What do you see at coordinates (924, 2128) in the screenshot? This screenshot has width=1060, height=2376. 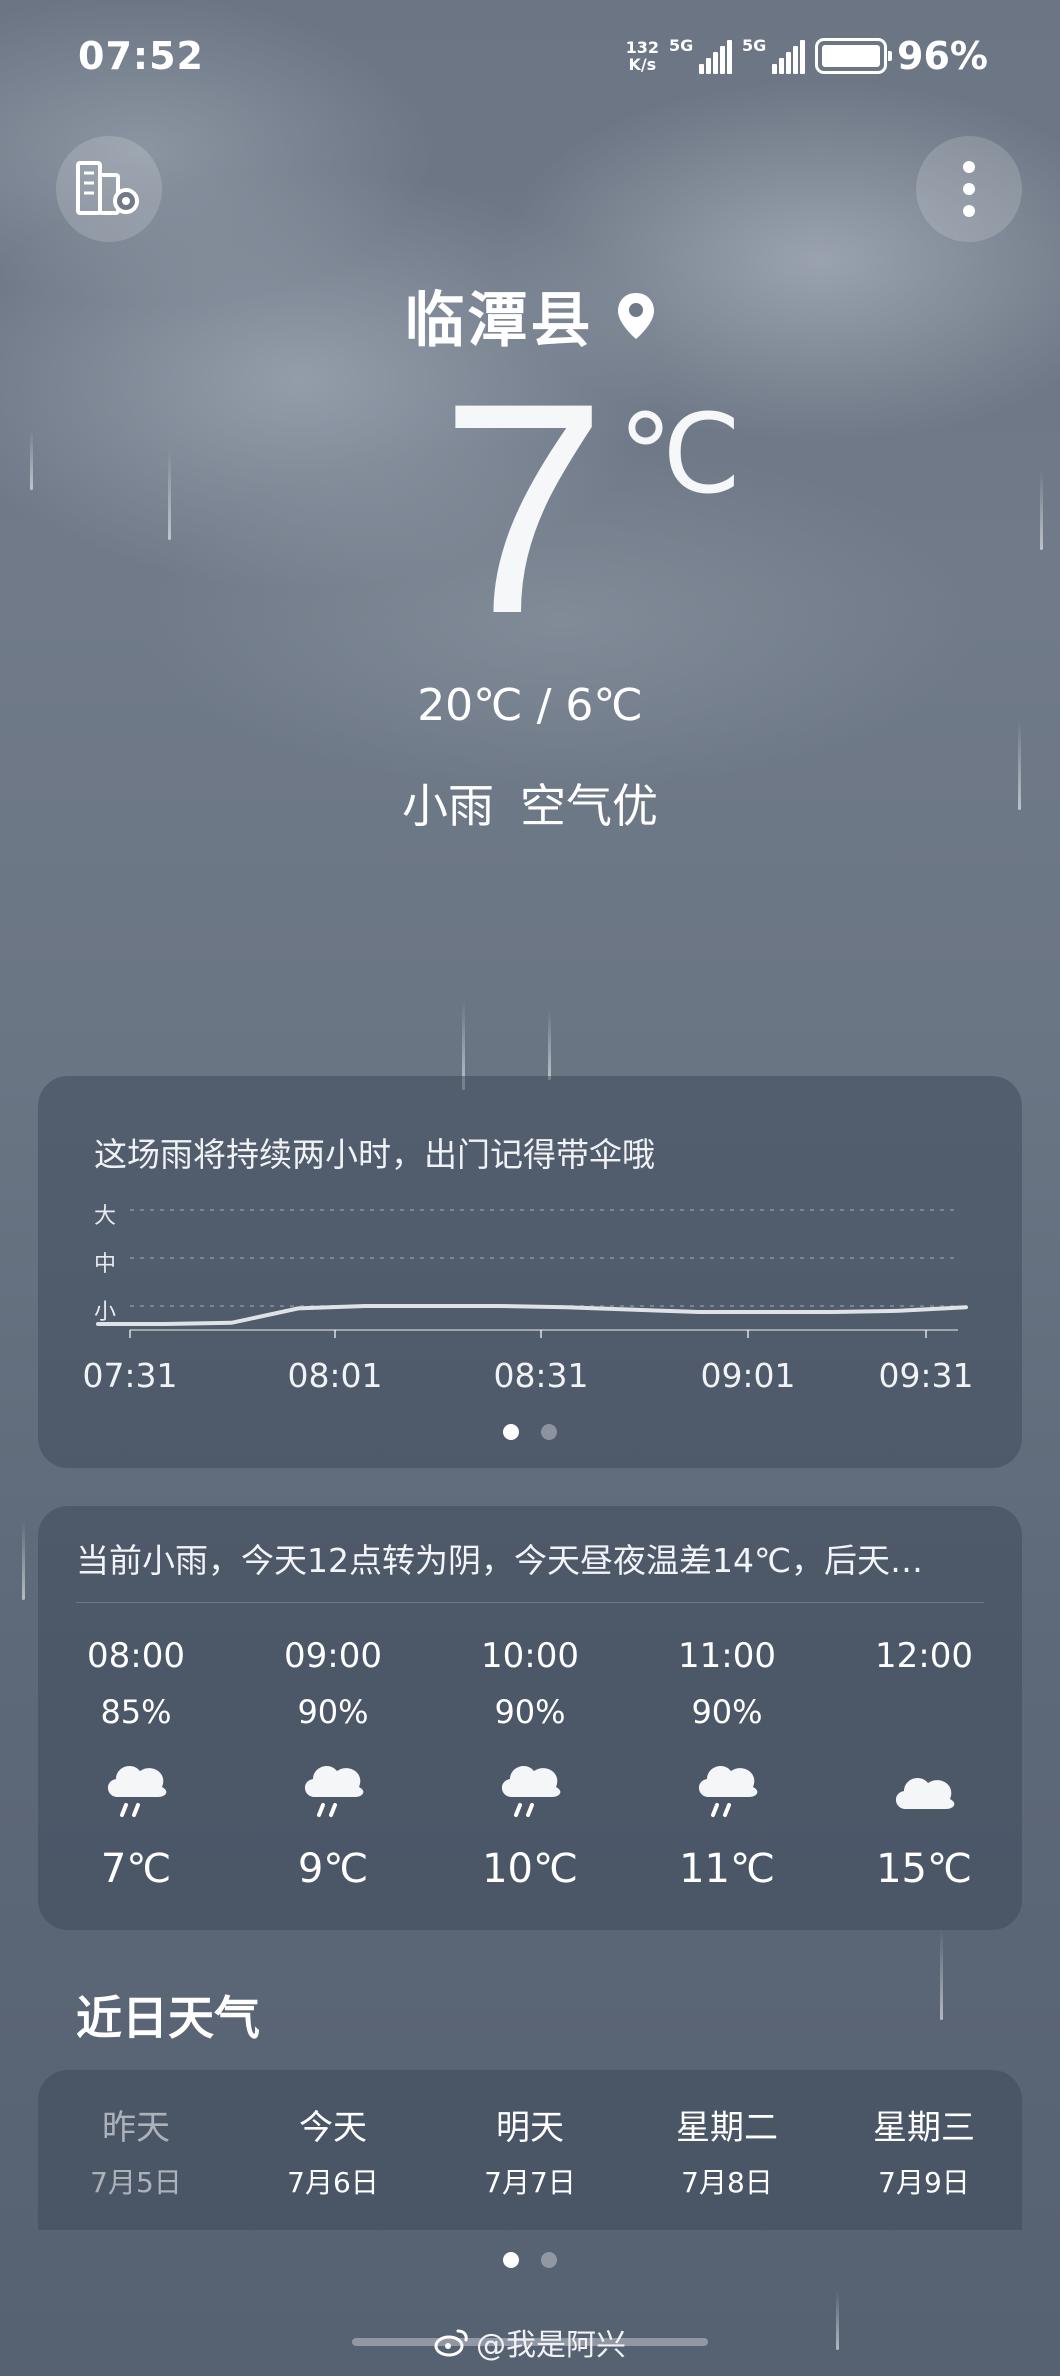 I see `day-name: 星期三` at bounding box center [924, 2128].